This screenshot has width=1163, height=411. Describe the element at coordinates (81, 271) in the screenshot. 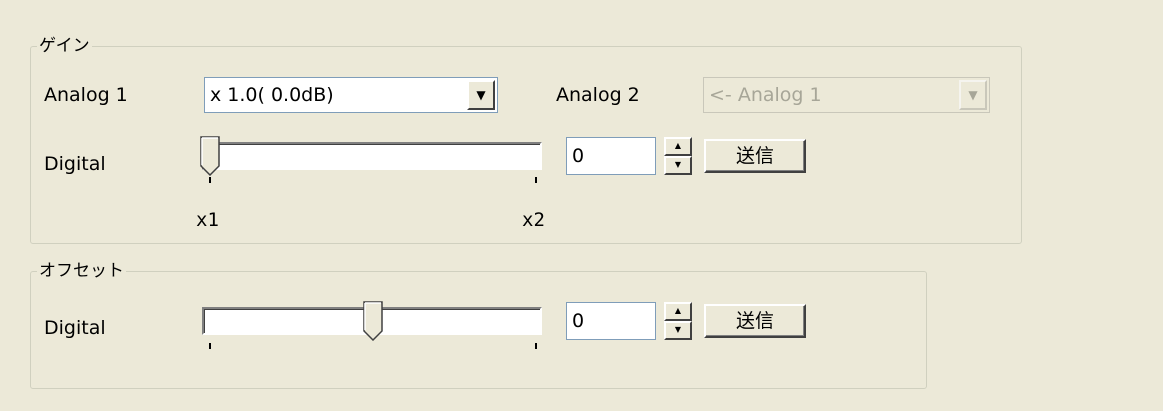

I see `offset-group-title: オフセット` at that location.